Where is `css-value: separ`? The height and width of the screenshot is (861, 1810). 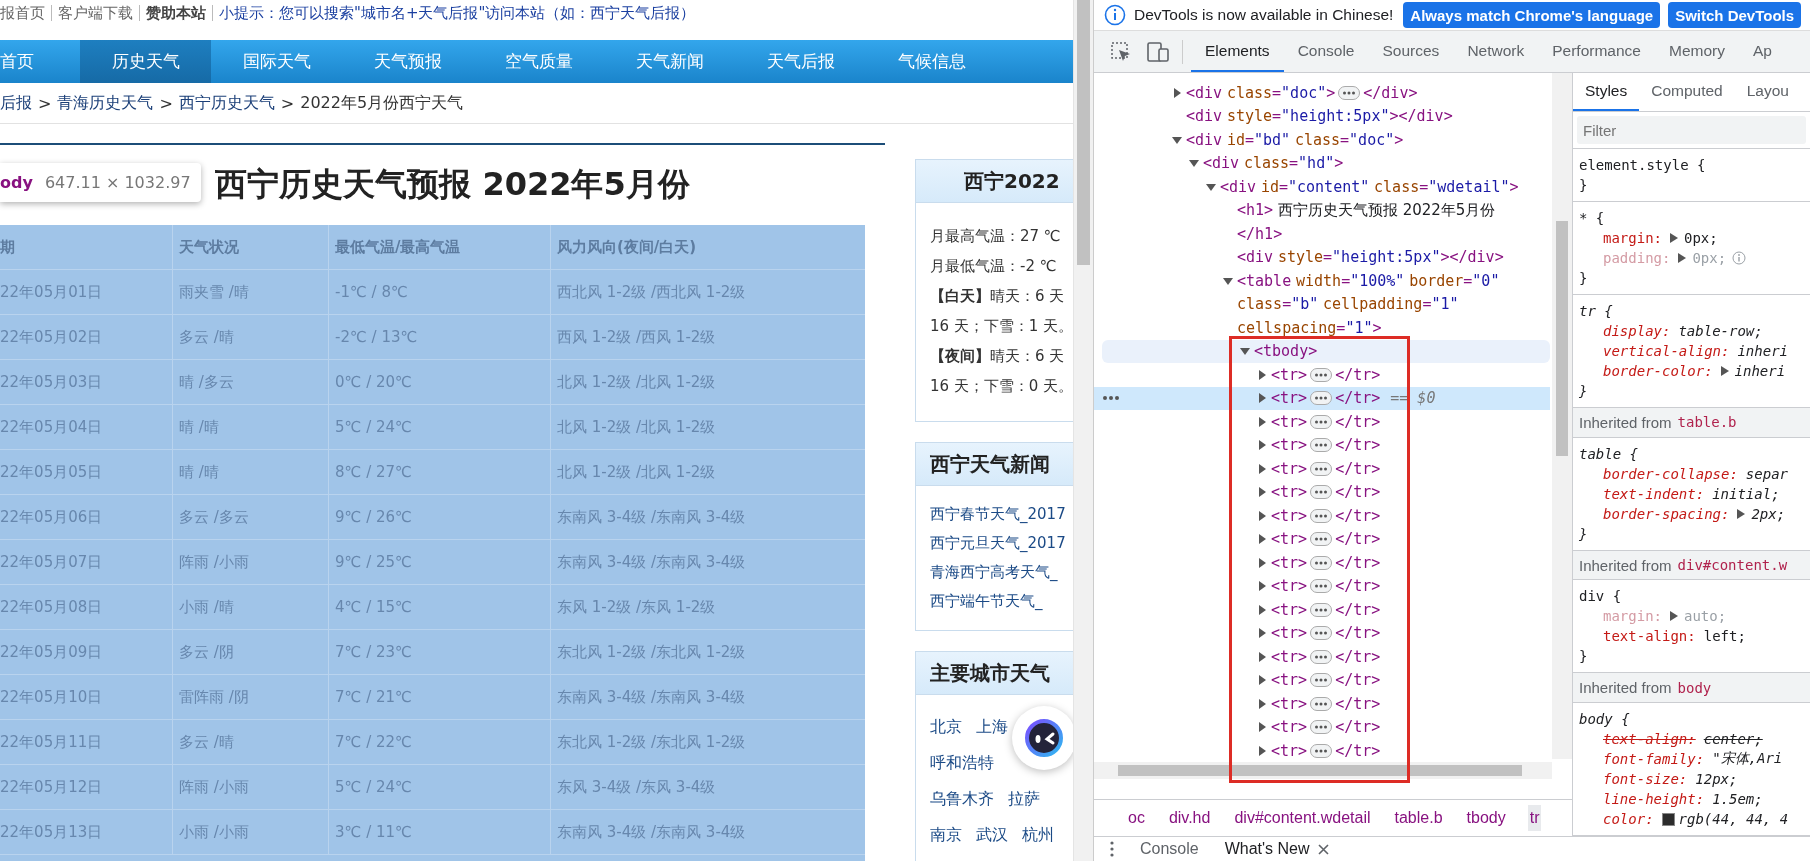
css-value: separ is located at coordinates (1766, 473).